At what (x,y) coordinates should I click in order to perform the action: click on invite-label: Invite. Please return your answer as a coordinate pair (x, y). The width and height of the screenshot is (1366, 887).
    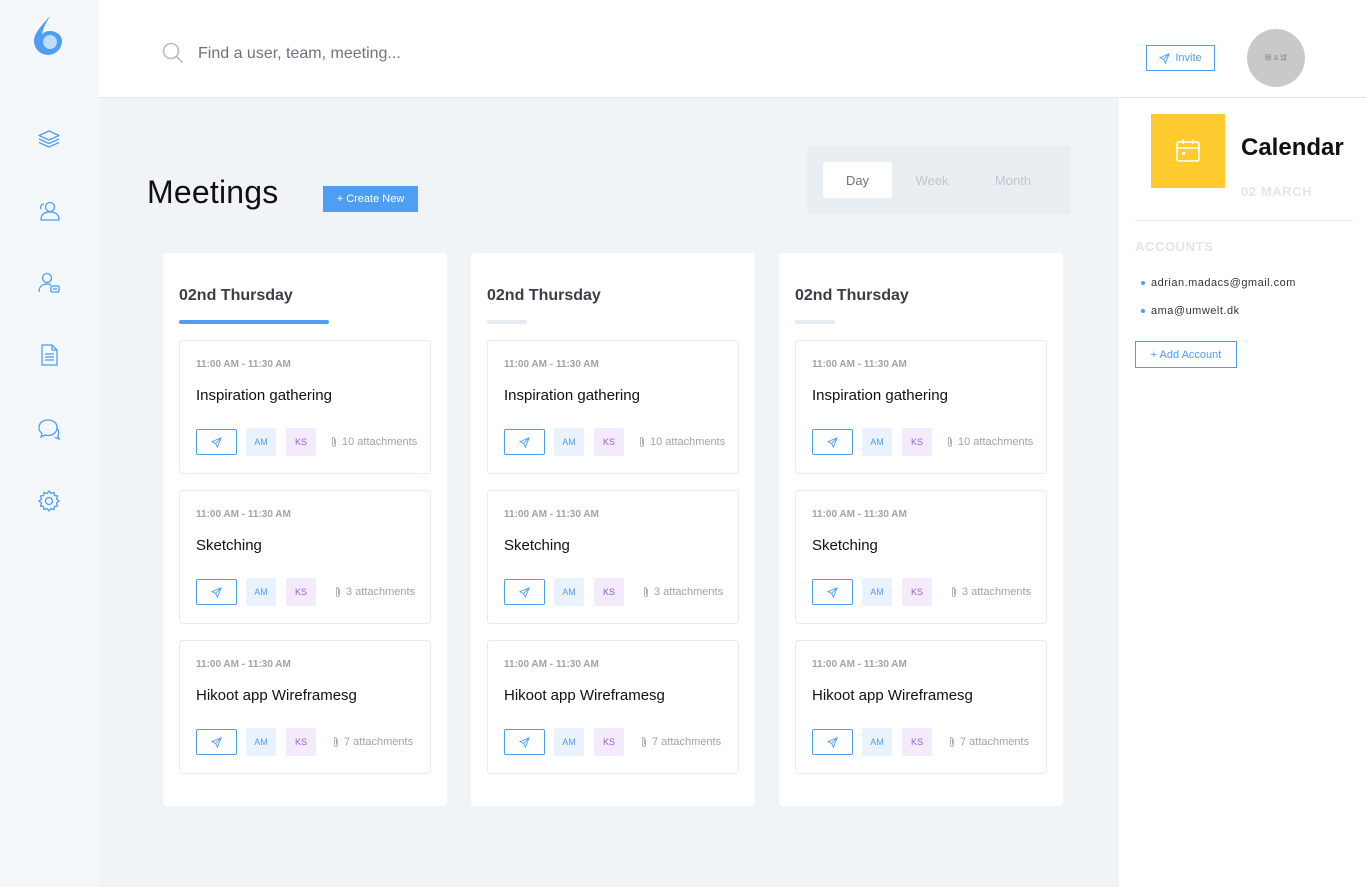
    Looking at the image, I should click on (1188, 58).